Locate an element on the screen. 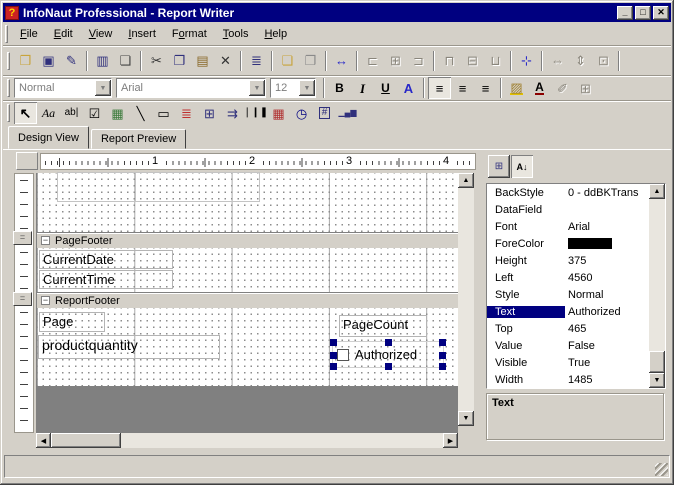  close-button: ✕ is located at coordinates (661, 12).